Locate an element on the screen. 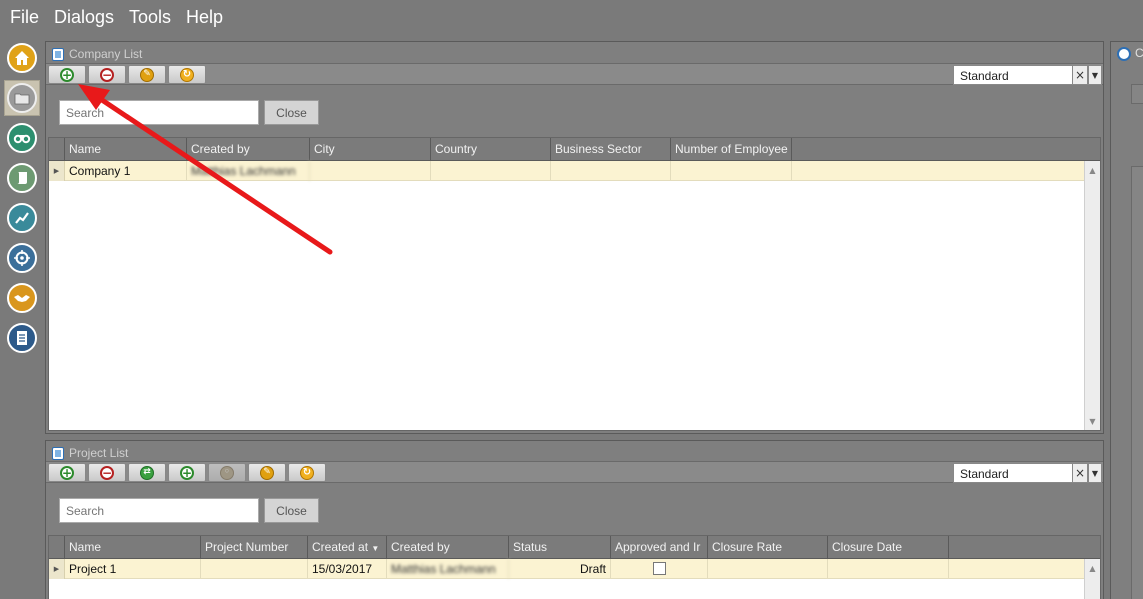 Image resolution: width=1143 pixels, height=599 pixels. disabled-project-button: ◦ is located at coordinates (227, 472).